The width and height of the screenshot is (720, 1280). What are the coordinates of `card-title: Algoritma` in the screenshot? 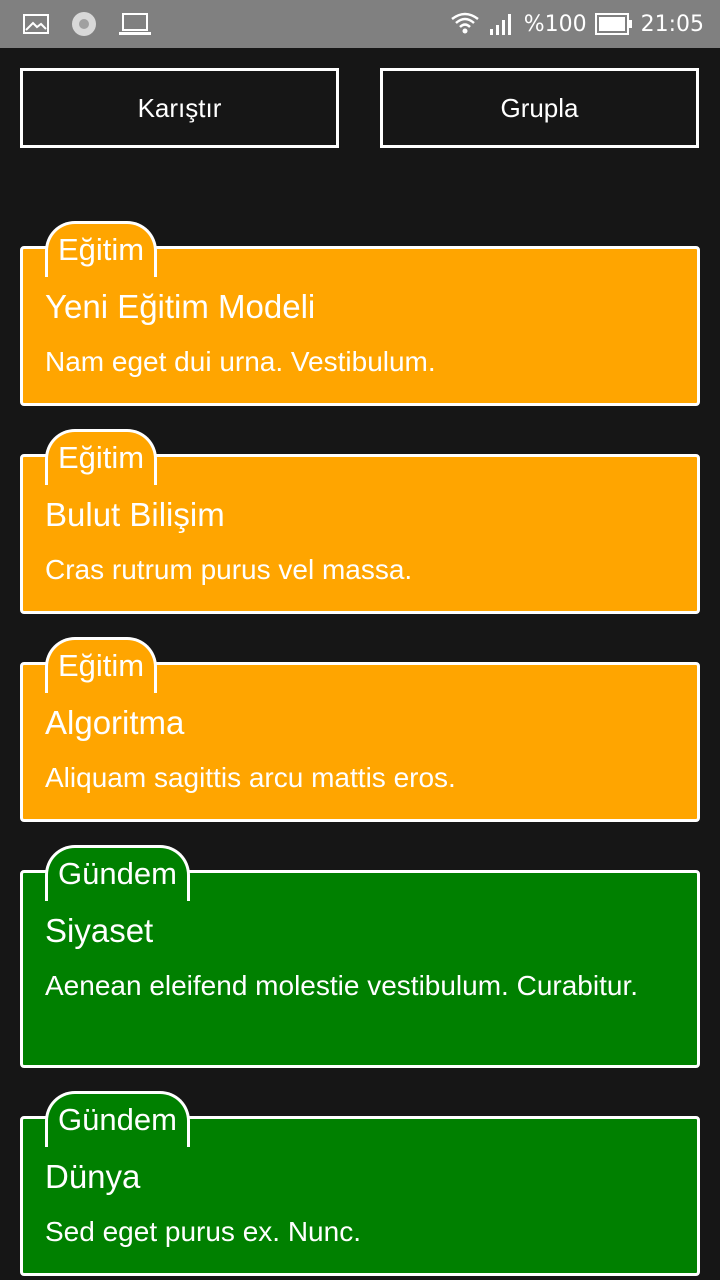 It's located at (115, 722).